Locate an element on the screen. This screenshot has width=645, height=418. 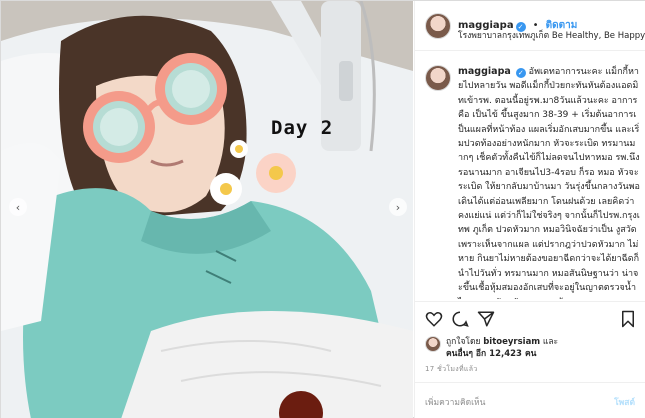
next-photo-button: › is located at coordinates (398, 207).